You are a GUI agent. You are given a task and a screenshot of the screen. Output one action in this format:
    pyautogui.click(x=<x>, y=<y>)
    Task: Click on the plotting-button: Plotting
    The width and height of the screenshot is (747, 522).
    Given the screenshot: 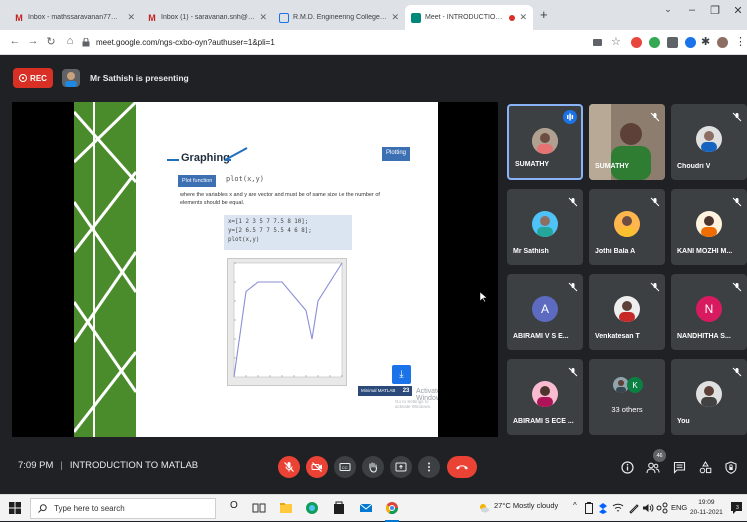 What is the action you would take?
    pyautogui.click(x=396, y=154)
    